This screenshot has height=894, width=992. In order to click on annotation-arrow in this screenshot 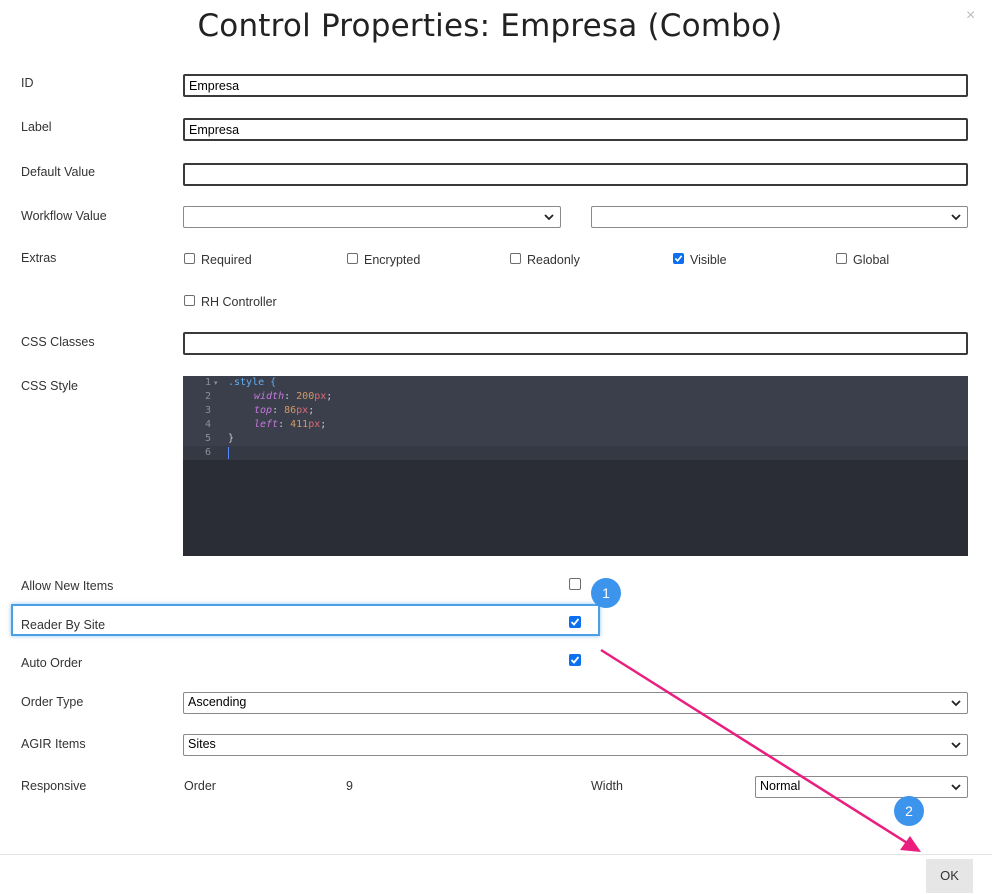, I will do `click(760, 750)`.